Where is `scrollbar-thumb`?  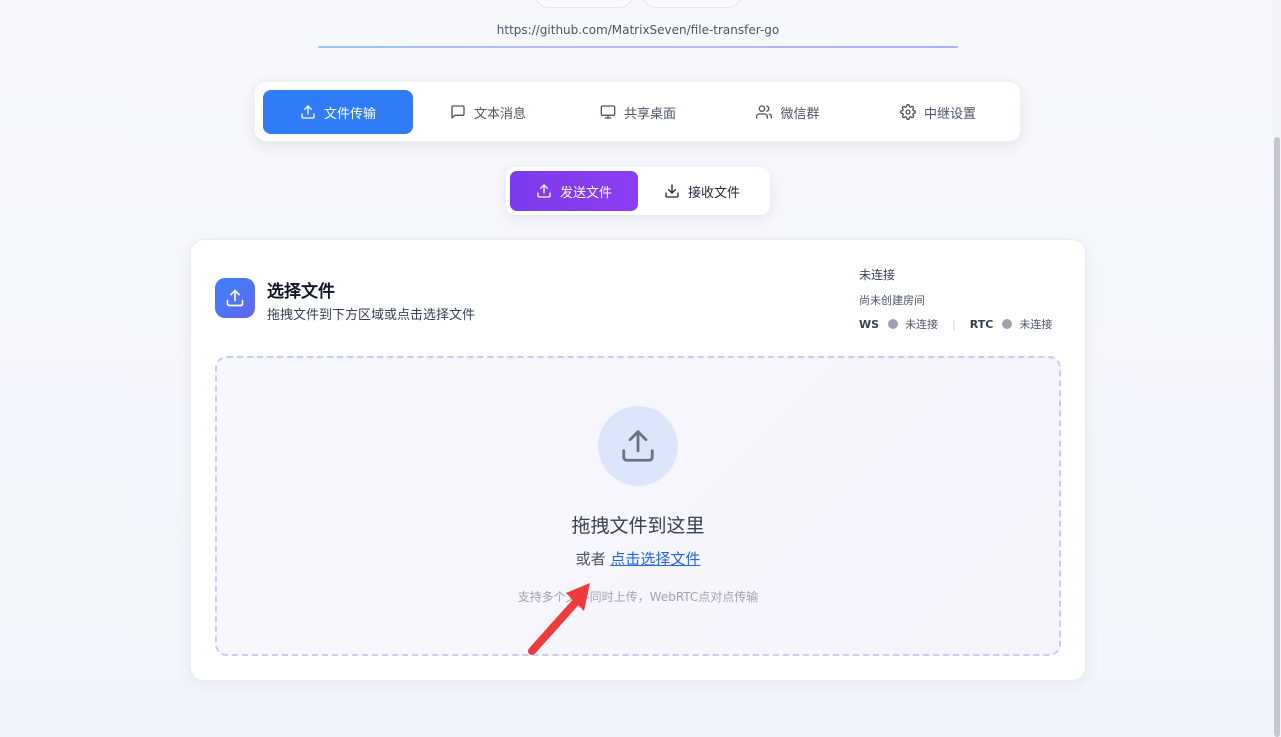
scrollbar-thumb is located at coordinates (1277, 437).